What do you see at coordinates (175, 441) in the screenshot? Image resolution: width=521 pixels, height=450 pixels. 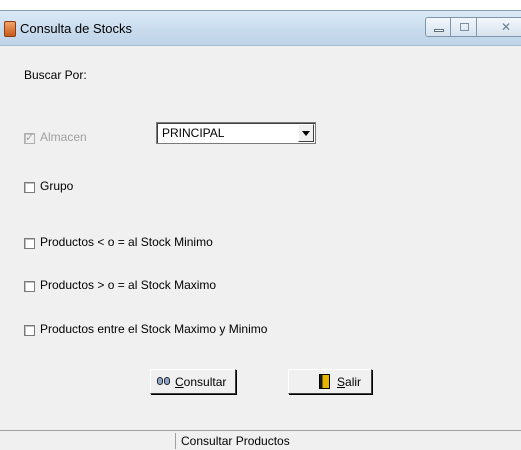 I see `status-divider` at bounding box center [175, 441].